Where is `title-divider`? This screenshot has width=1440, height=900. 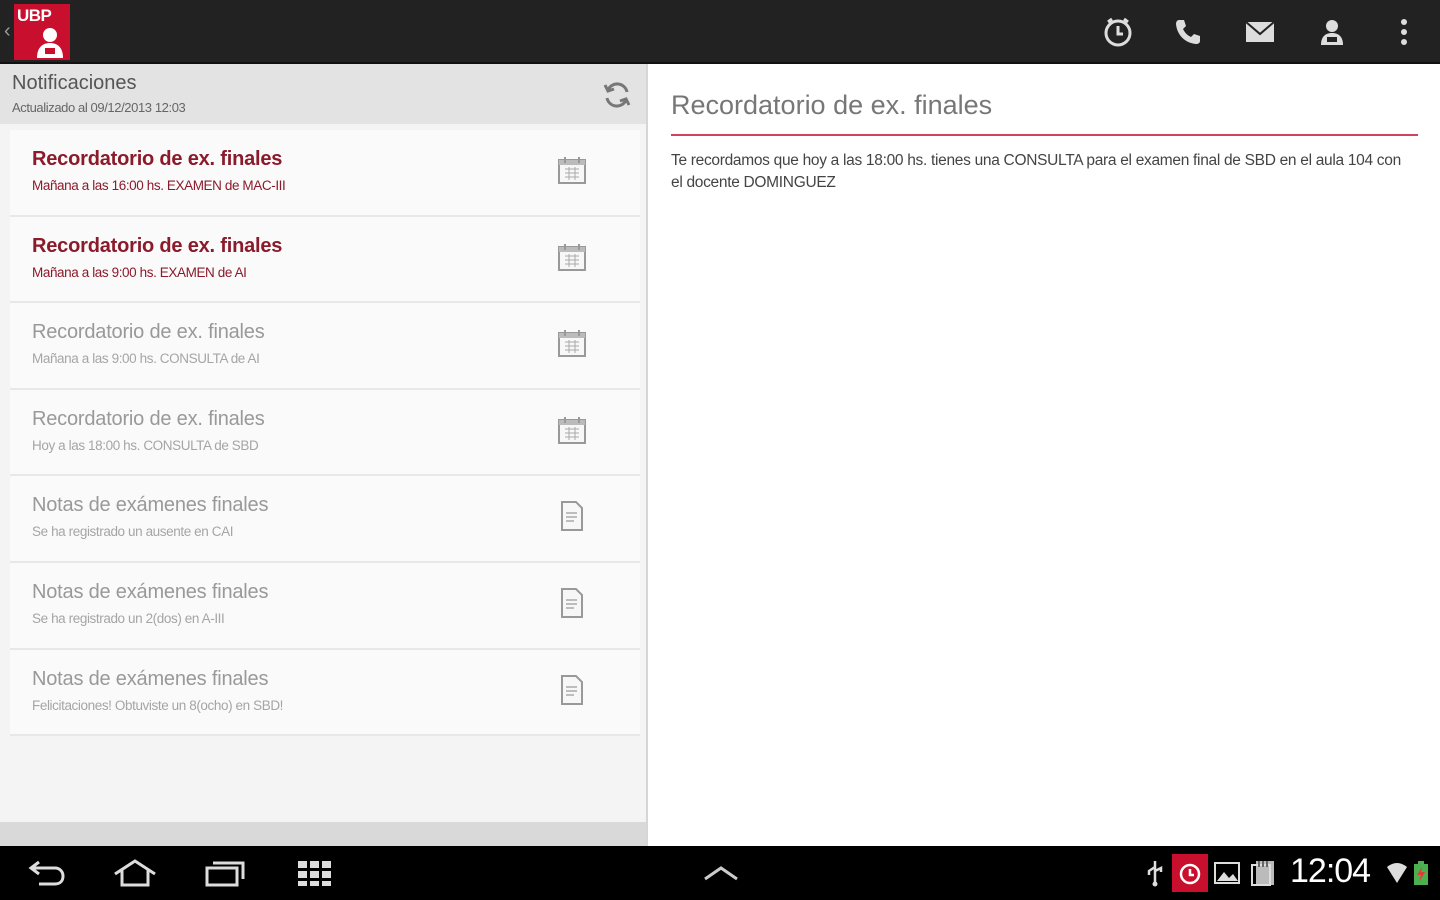 title-divider is located at coordinates (1044, 135).